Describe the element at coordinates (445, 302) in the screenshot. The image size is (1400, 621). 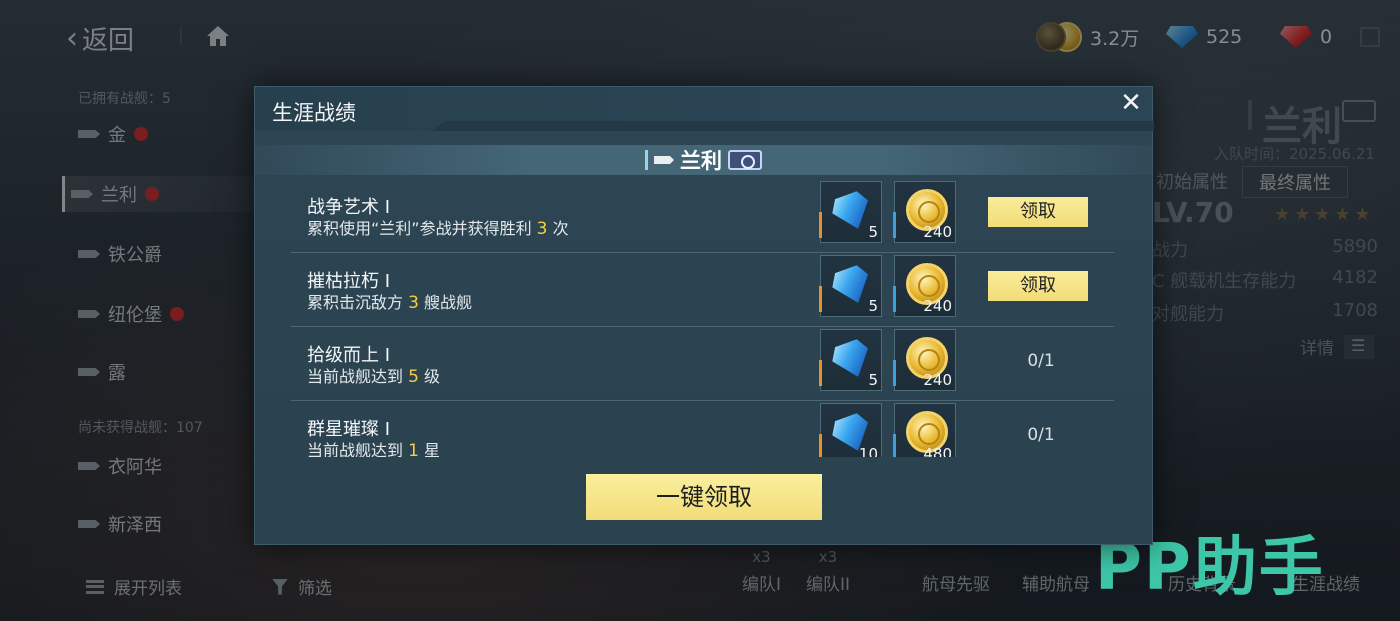
I see `desc-text: 艘战舰` at that location.